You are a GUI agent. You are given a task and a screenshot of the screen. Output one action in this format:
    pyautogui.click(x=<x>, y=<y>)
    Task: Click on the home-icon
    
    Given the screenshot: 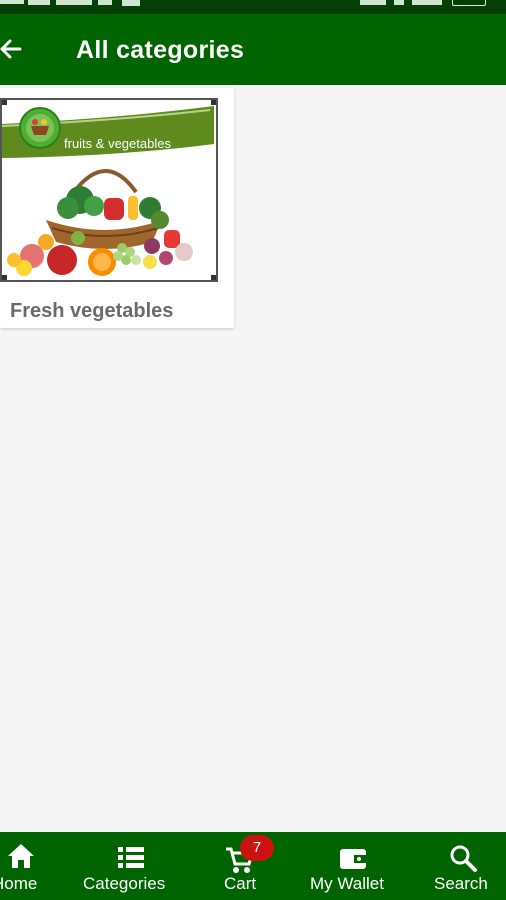 What is the action you would take?
    pyautogui.click(x=21, y=856)
    